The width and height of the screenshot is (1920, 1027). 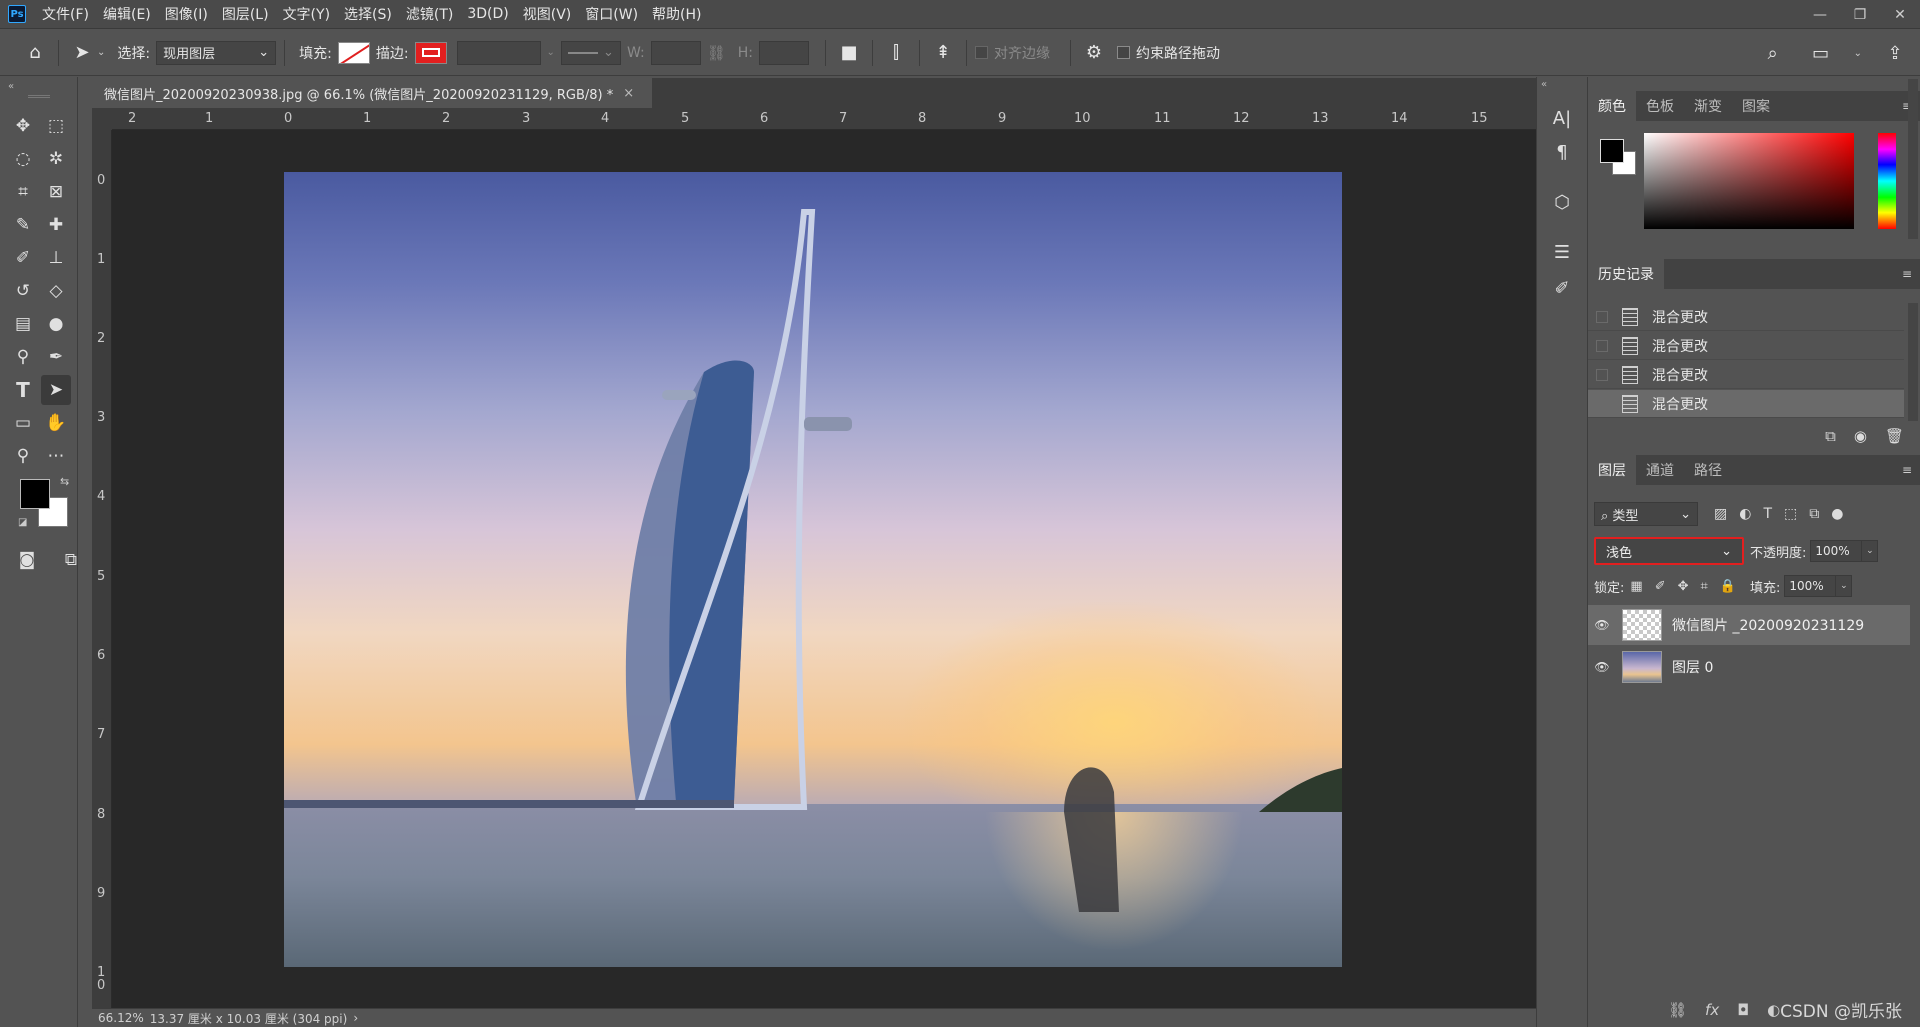 I want to click on tab-channels: 通道, so click(x=1660, y=470).